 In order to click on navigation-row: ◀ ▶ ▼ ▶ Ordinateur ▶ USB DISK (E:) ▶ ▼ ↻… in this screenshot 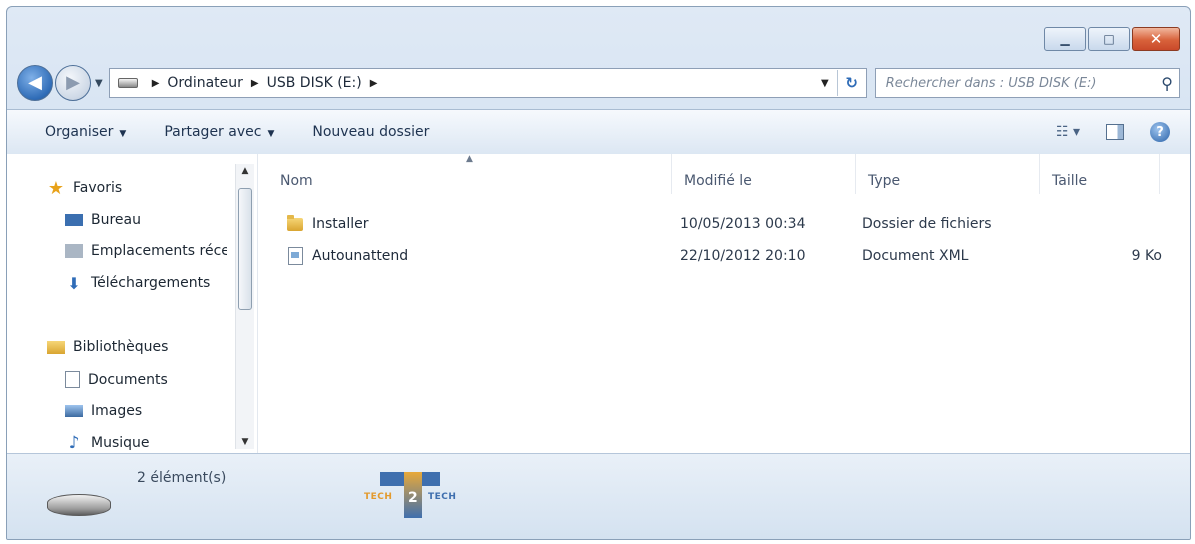, I will do `click(598, 83)`.